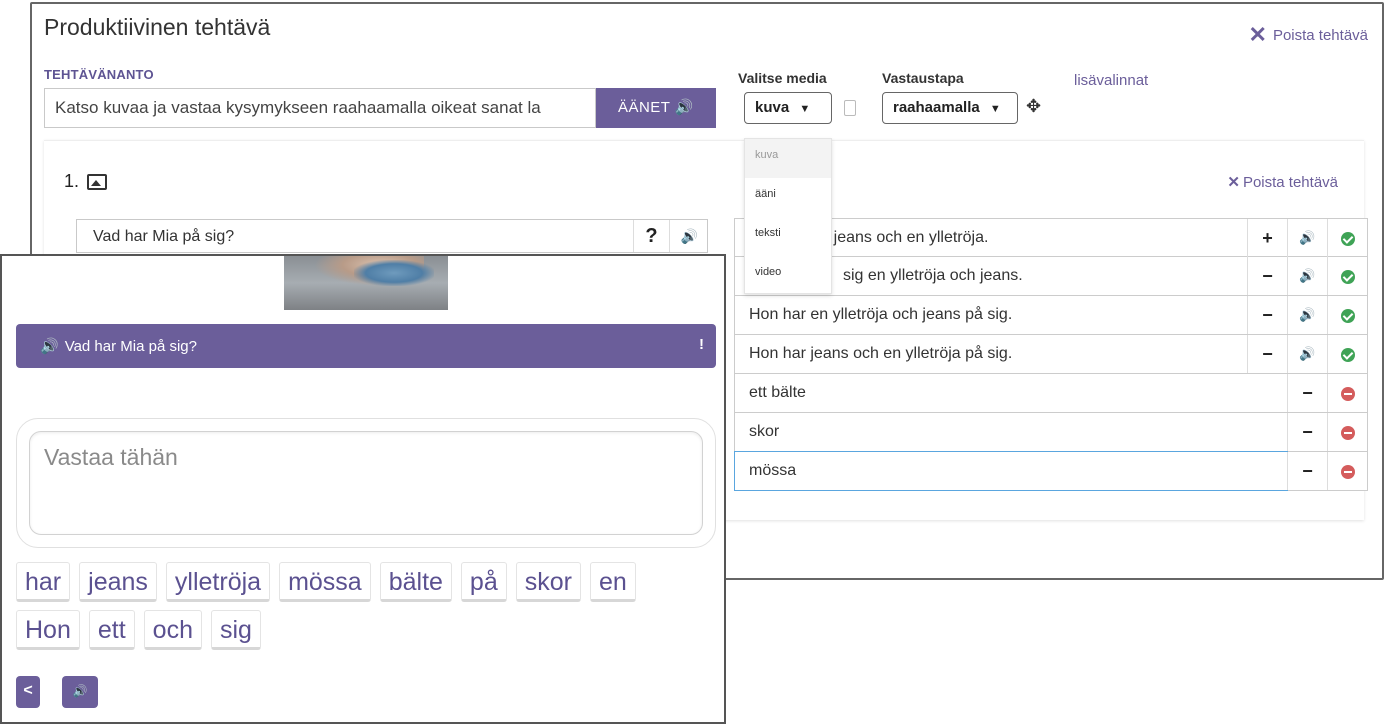 The height and width of the screenshot is (724, 1388). I want to click on image-detail, so click(394, 273).